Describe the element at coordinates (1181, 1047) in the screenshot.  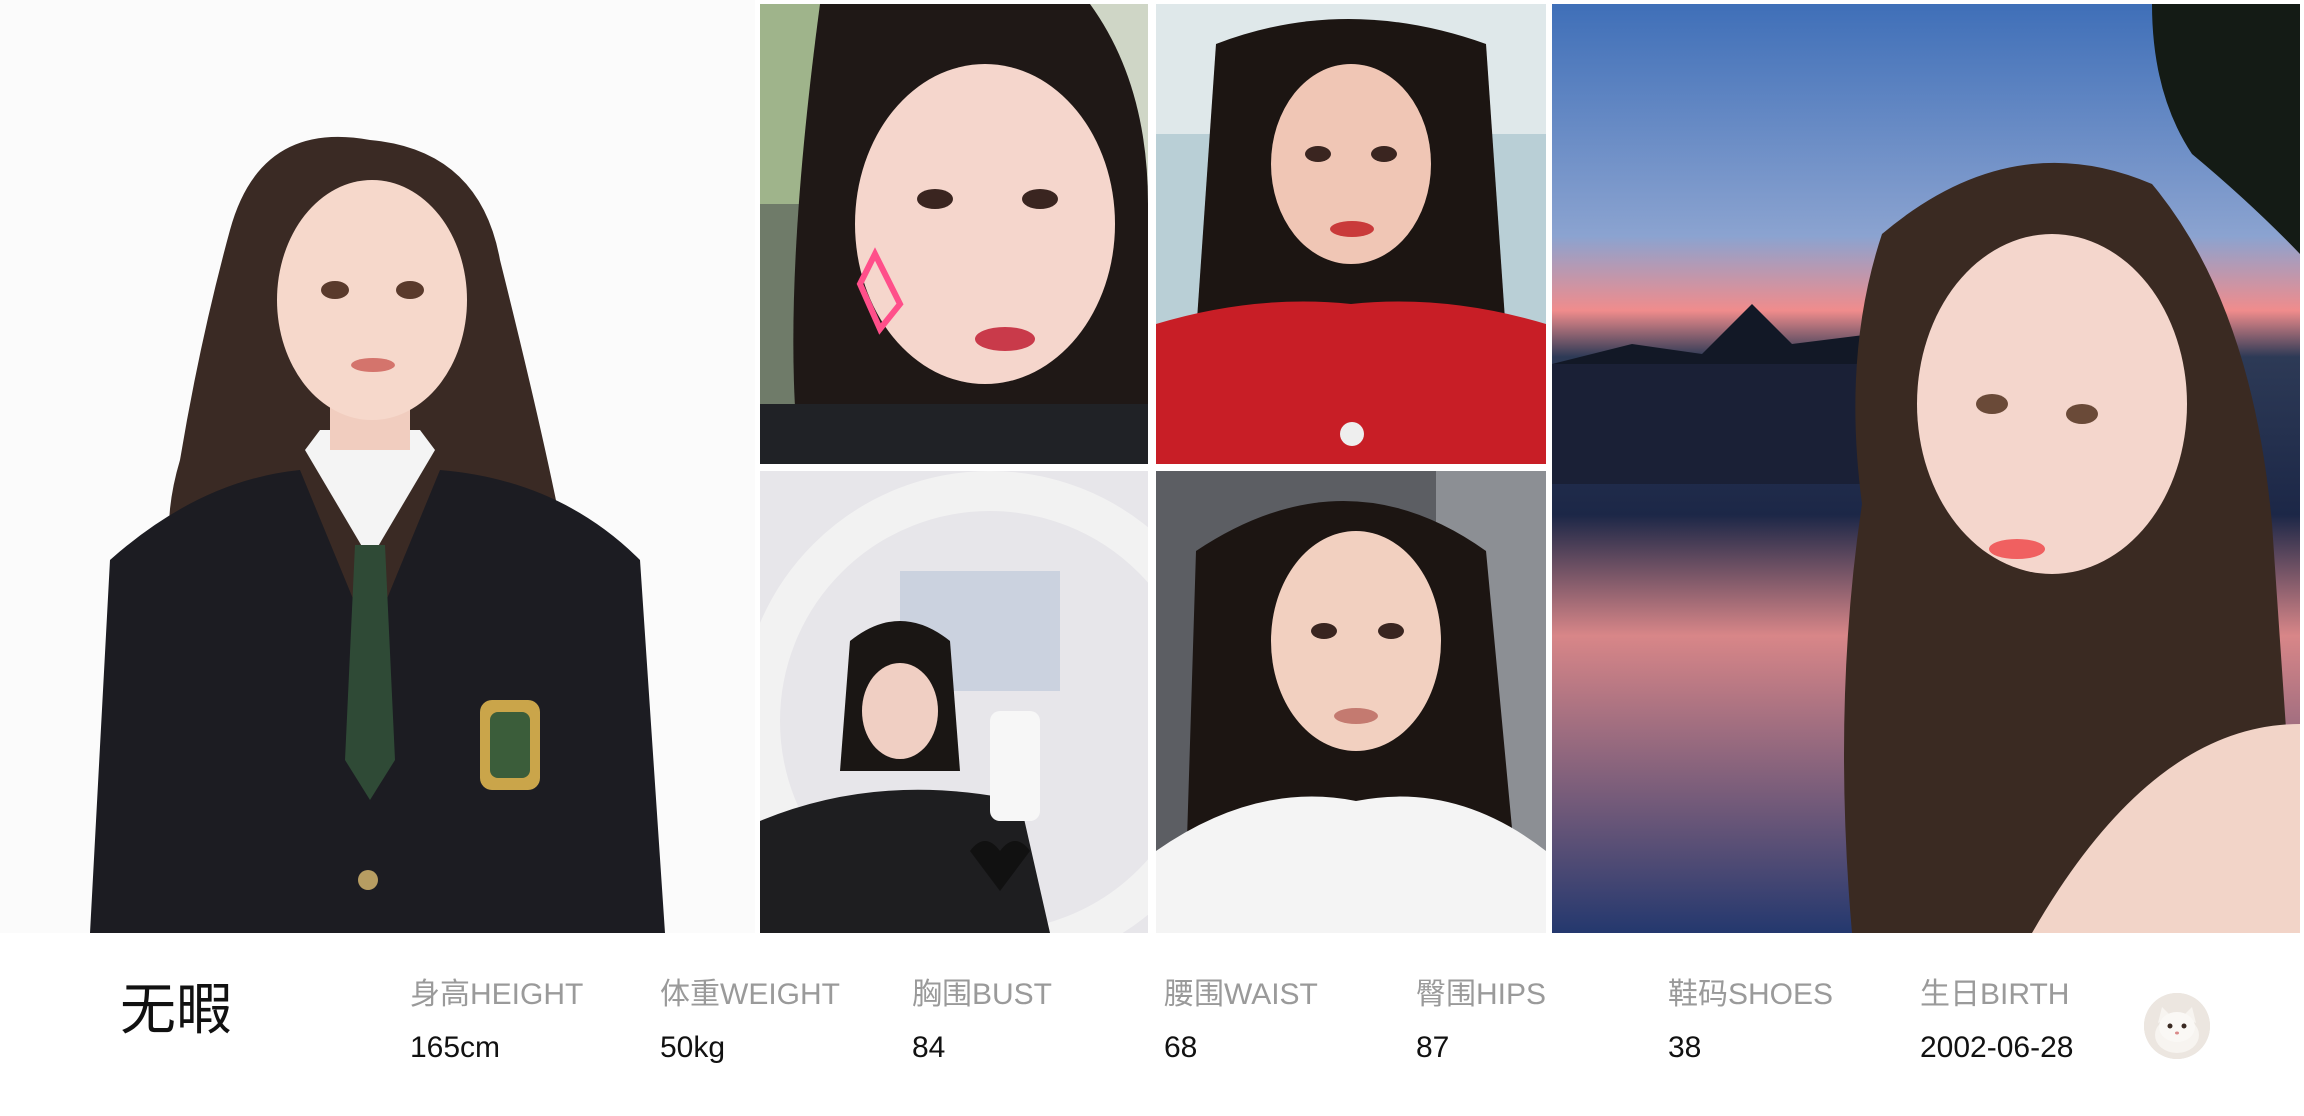
I see `stat-value: 68` at that location.